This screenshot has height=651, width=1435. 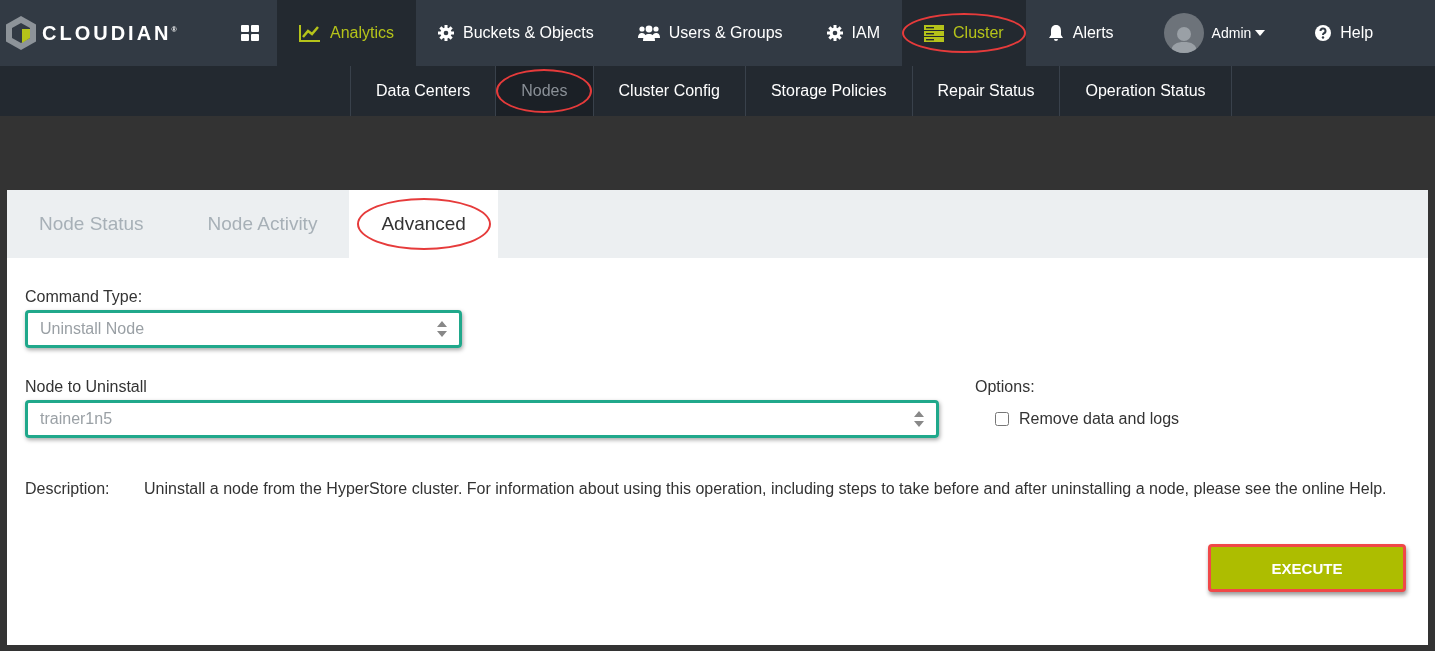 What do you see at coordinates (1099, 419) in the screenshot?
I see `checkbox-label: Remove data and logs` at bounding box center [1099, 419].